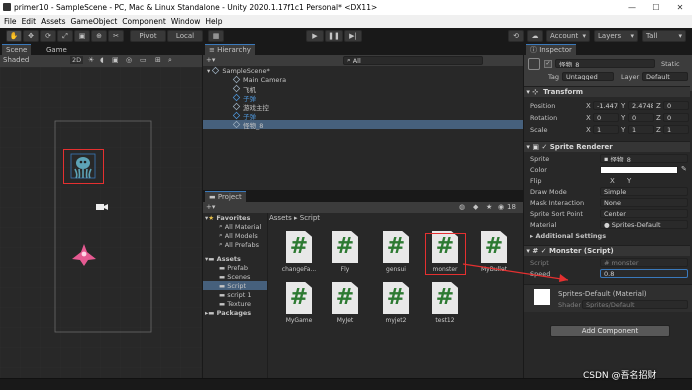 The height and width of the screenshot is (390, 692). What do you see at coordinates (148, 36) in the screenshot?
I see `pivot-toggle: Pivot` at bounding box center [148, 36].